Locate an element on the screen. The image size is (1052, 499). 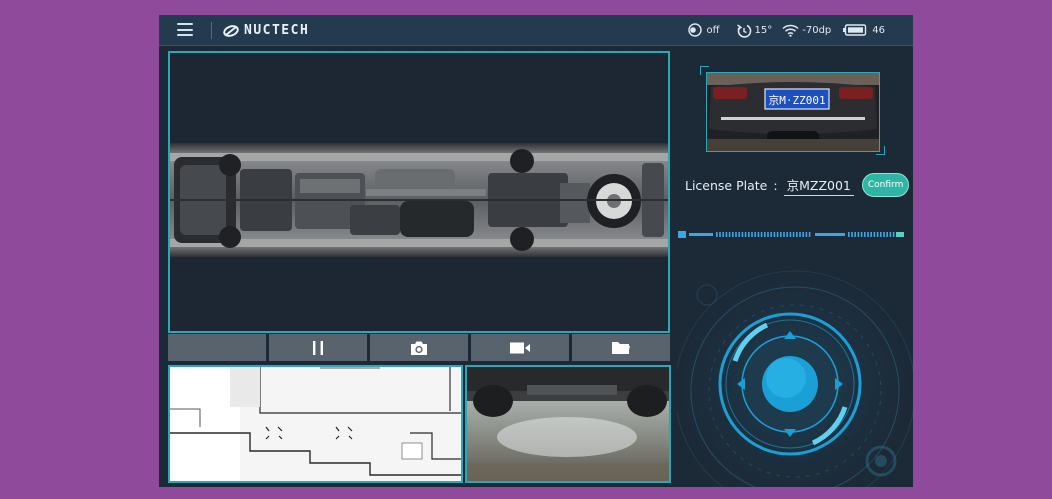
car-rear-image: 京M·ZZ001 is located at coordinates (793, 112).